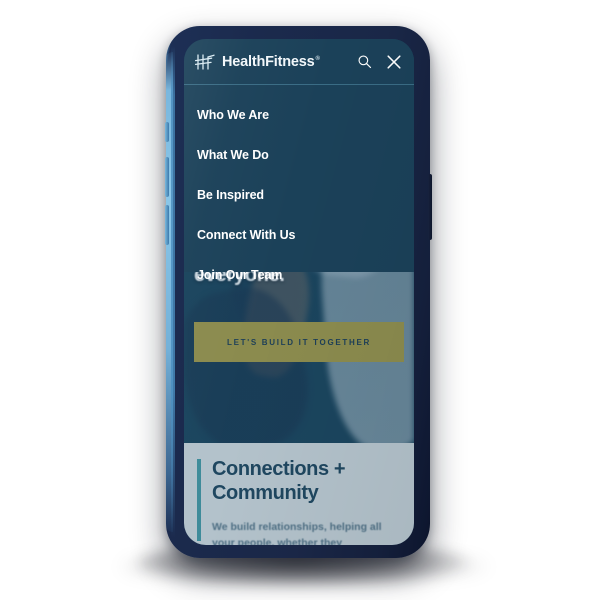 This screenshot has height=600, width=600. Describe the element at coordinates (430, 207) in the screenshot. I see `phone-power-button` at that location.